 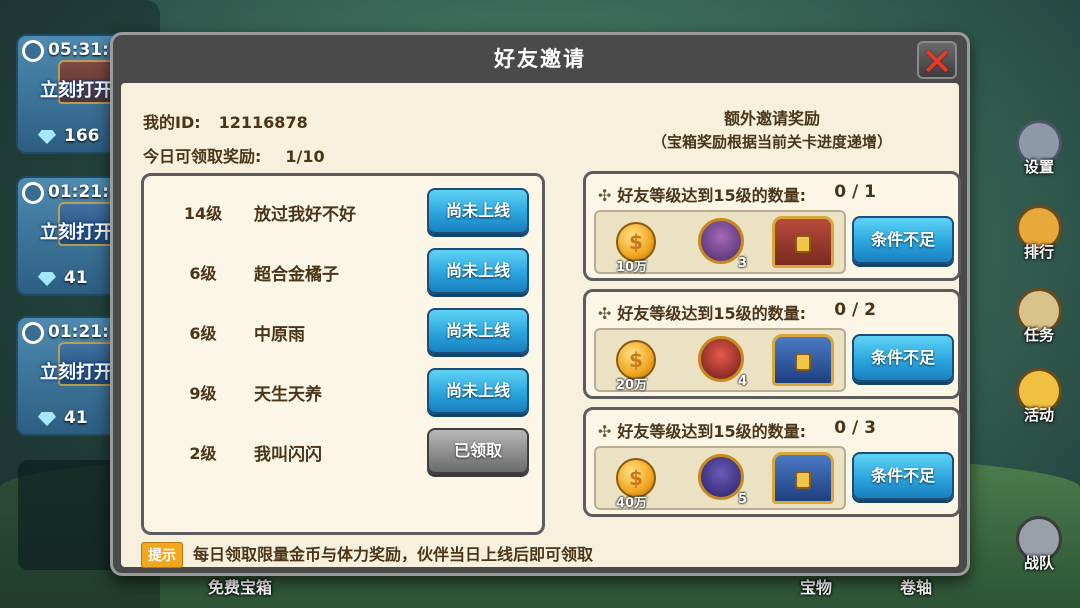 I want to click on team-label: 战队, so click(x=1038, y=563).